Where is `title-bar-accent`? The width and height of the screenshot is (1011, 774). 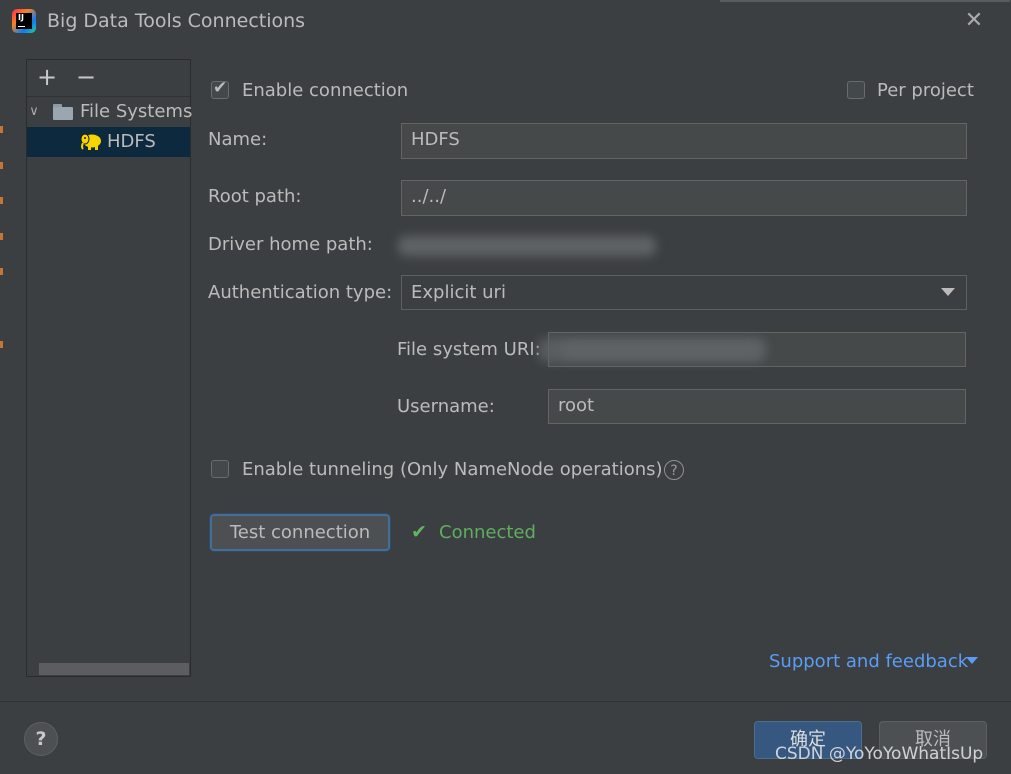
title-bar-accent is located at coordinates (865, 1).